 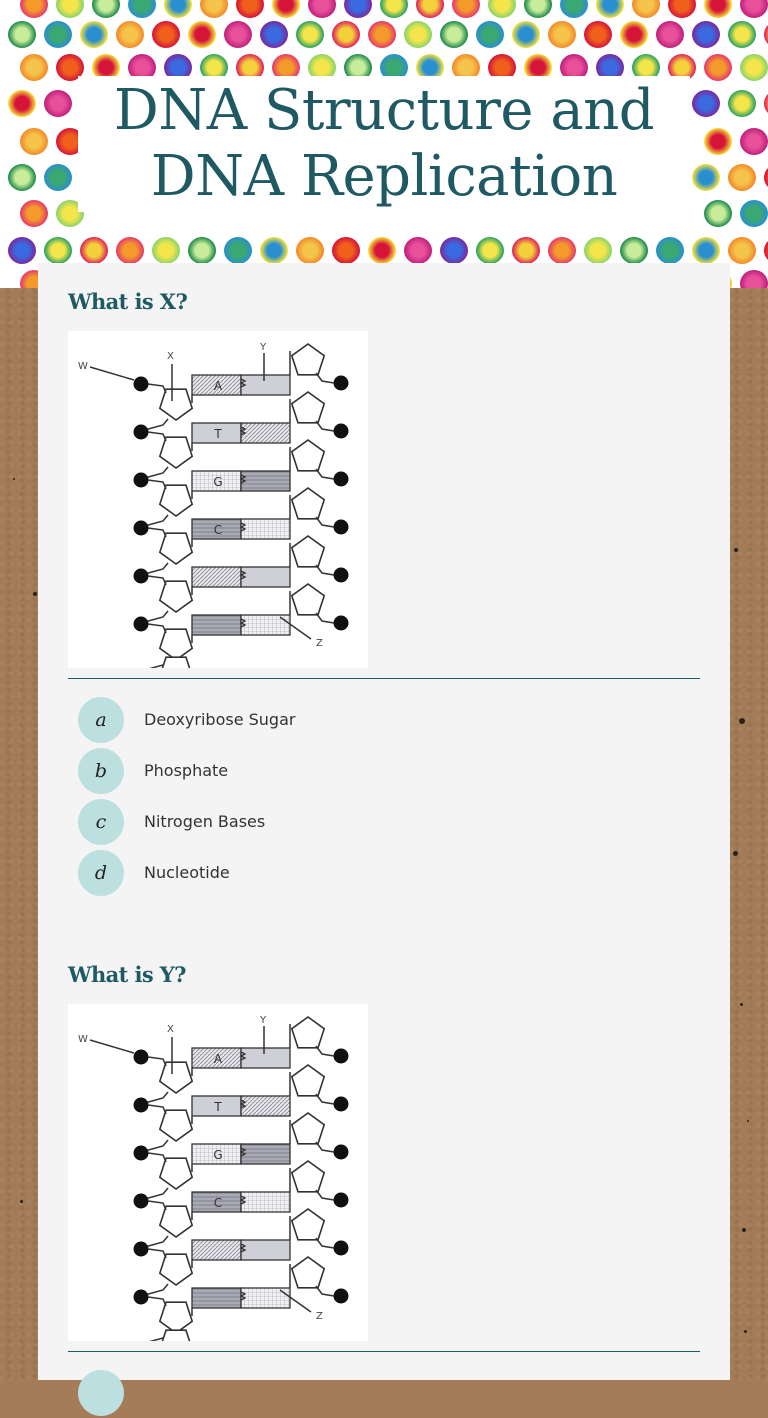 I want to click on title-box: DNA Structure and DNA Replication, so click(x=384, y=144).